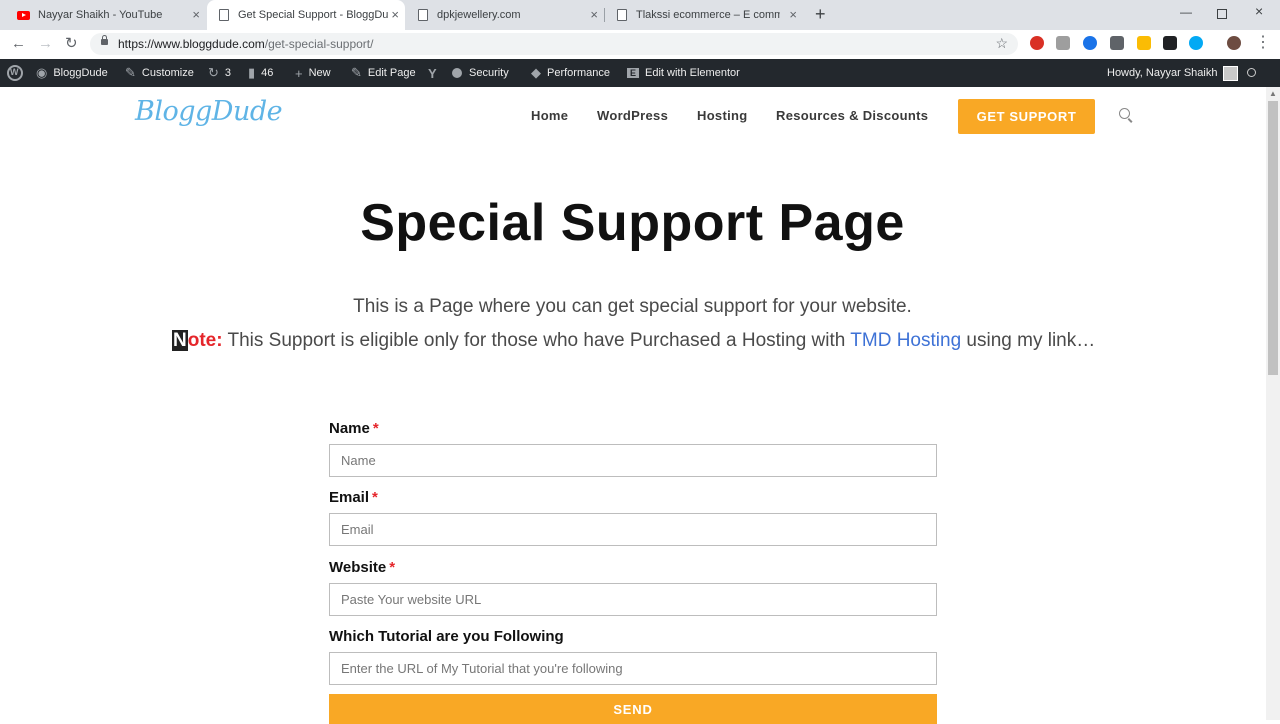 This screenshot has width=1280, height=724. Describe the element at coordinates (479, 15) in the screenshot. I see `tab-title: dpkjewellery.com` at that location.